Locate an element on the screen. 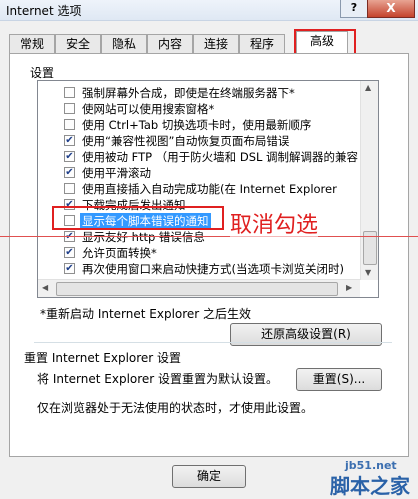 Image resolution: width=418 pixels, height=499 pixels. annotation-line is located at coordinates (209, 236).